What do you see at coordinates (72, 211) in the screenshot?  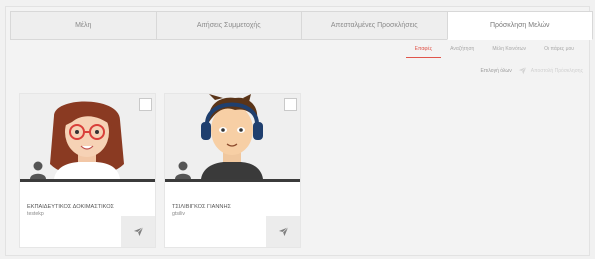 I see `contact-info: ΕΚΠΑΙΔΕΥΤΙΚΟΣ ΔΟΚΙΜΑΣΤΙΚΟΣ testekp` at bounding box center [72, 211].